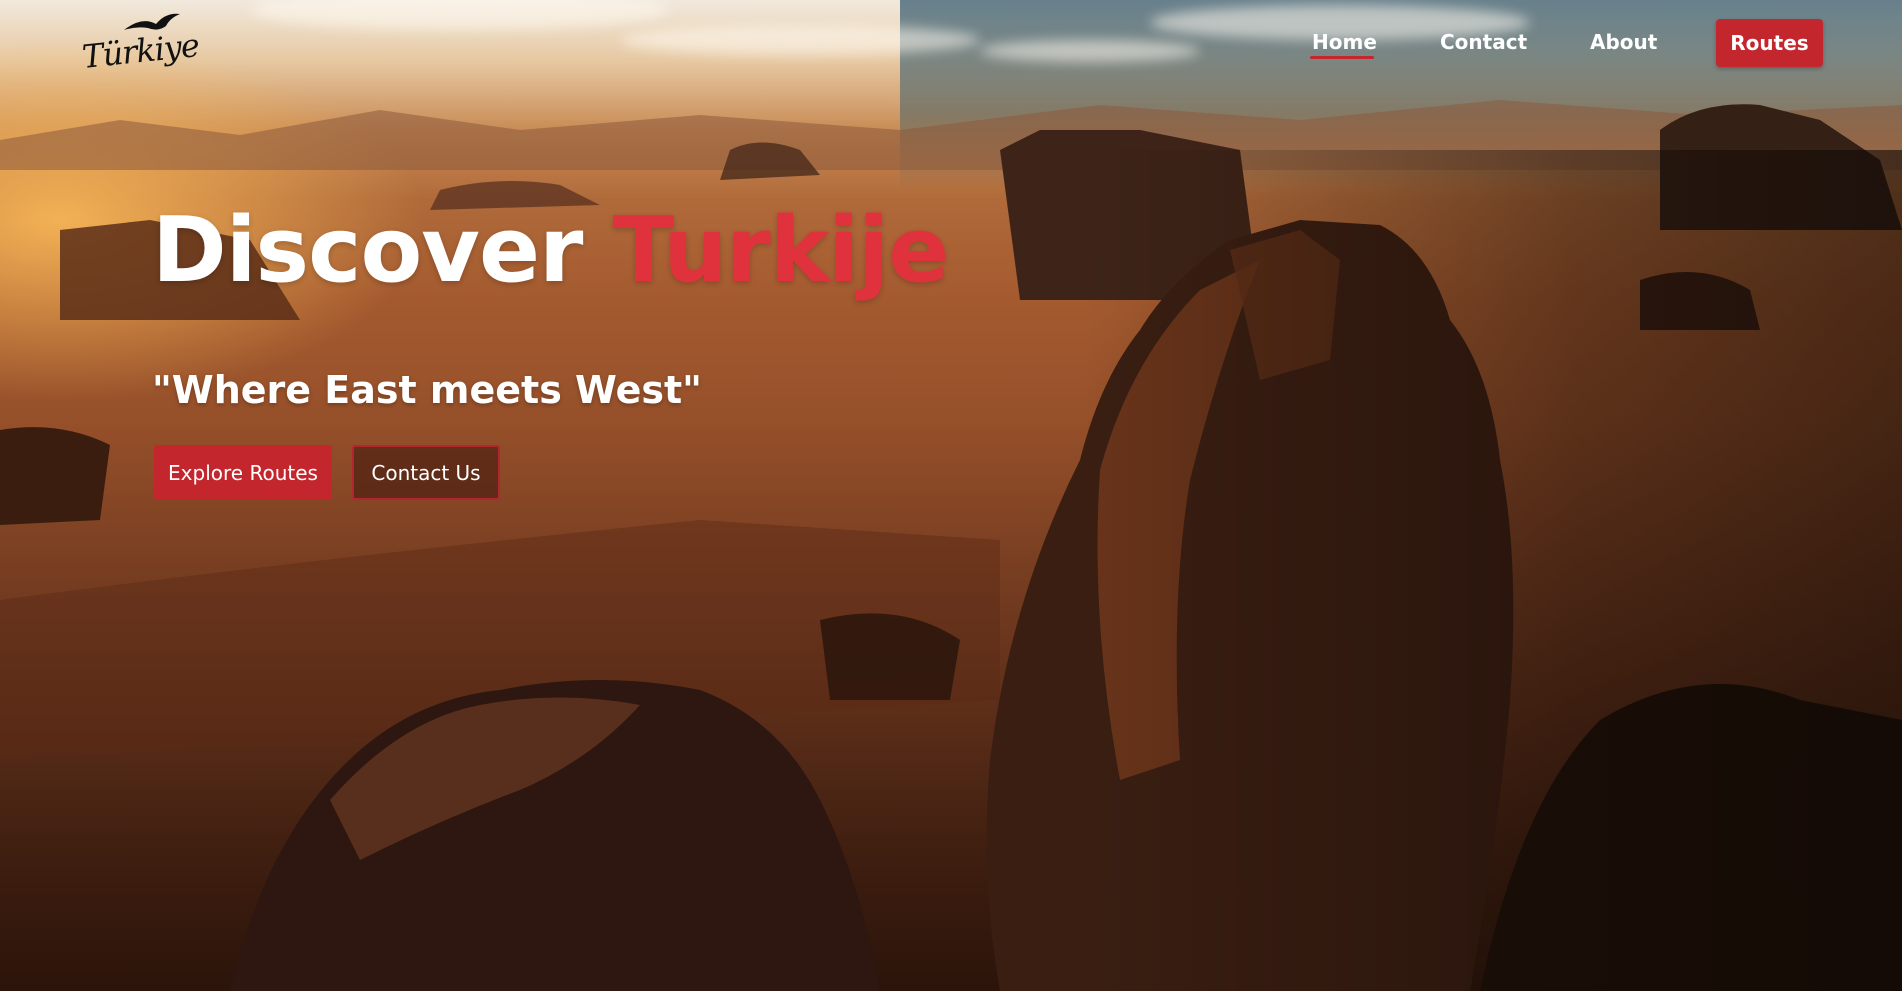 The image size is (1902, 991). I want to click on headline-main: Discover, so click(382, 250).